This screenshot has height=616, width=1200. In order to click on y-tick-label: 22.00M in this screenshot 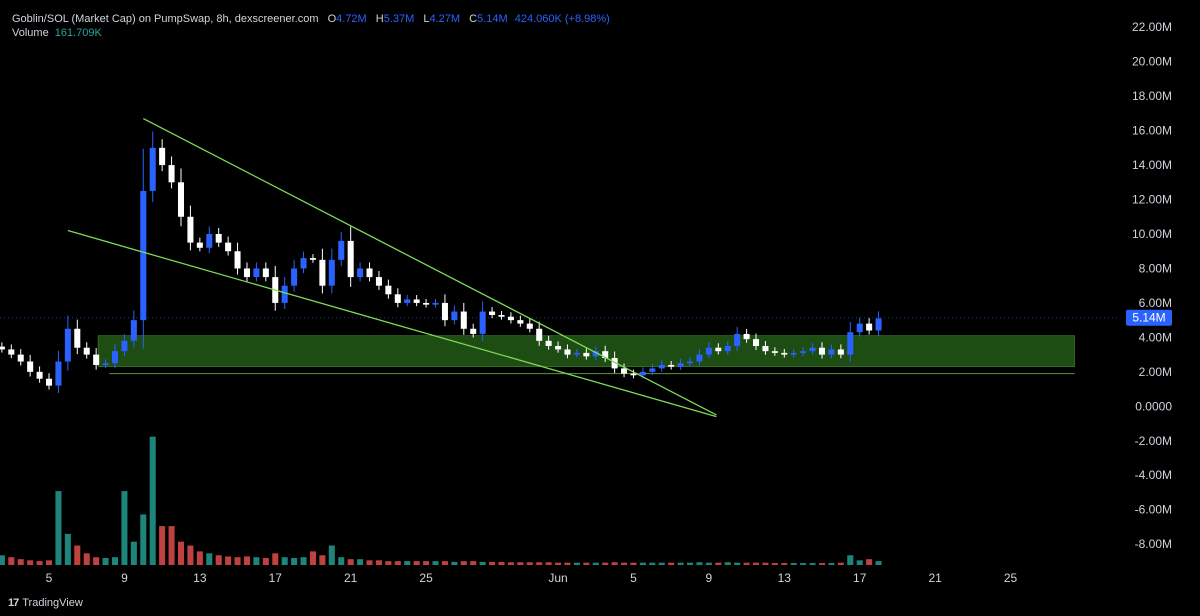, I will do `click(1152, 27)`.